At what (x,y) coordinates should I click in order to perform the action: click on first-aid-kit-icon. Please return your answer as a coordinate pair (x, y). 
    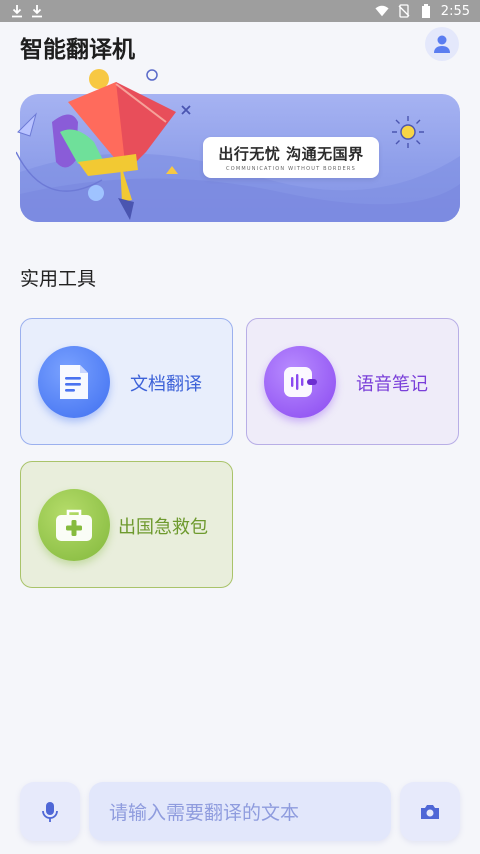
    Looking at the image, I should click on (74, 525).